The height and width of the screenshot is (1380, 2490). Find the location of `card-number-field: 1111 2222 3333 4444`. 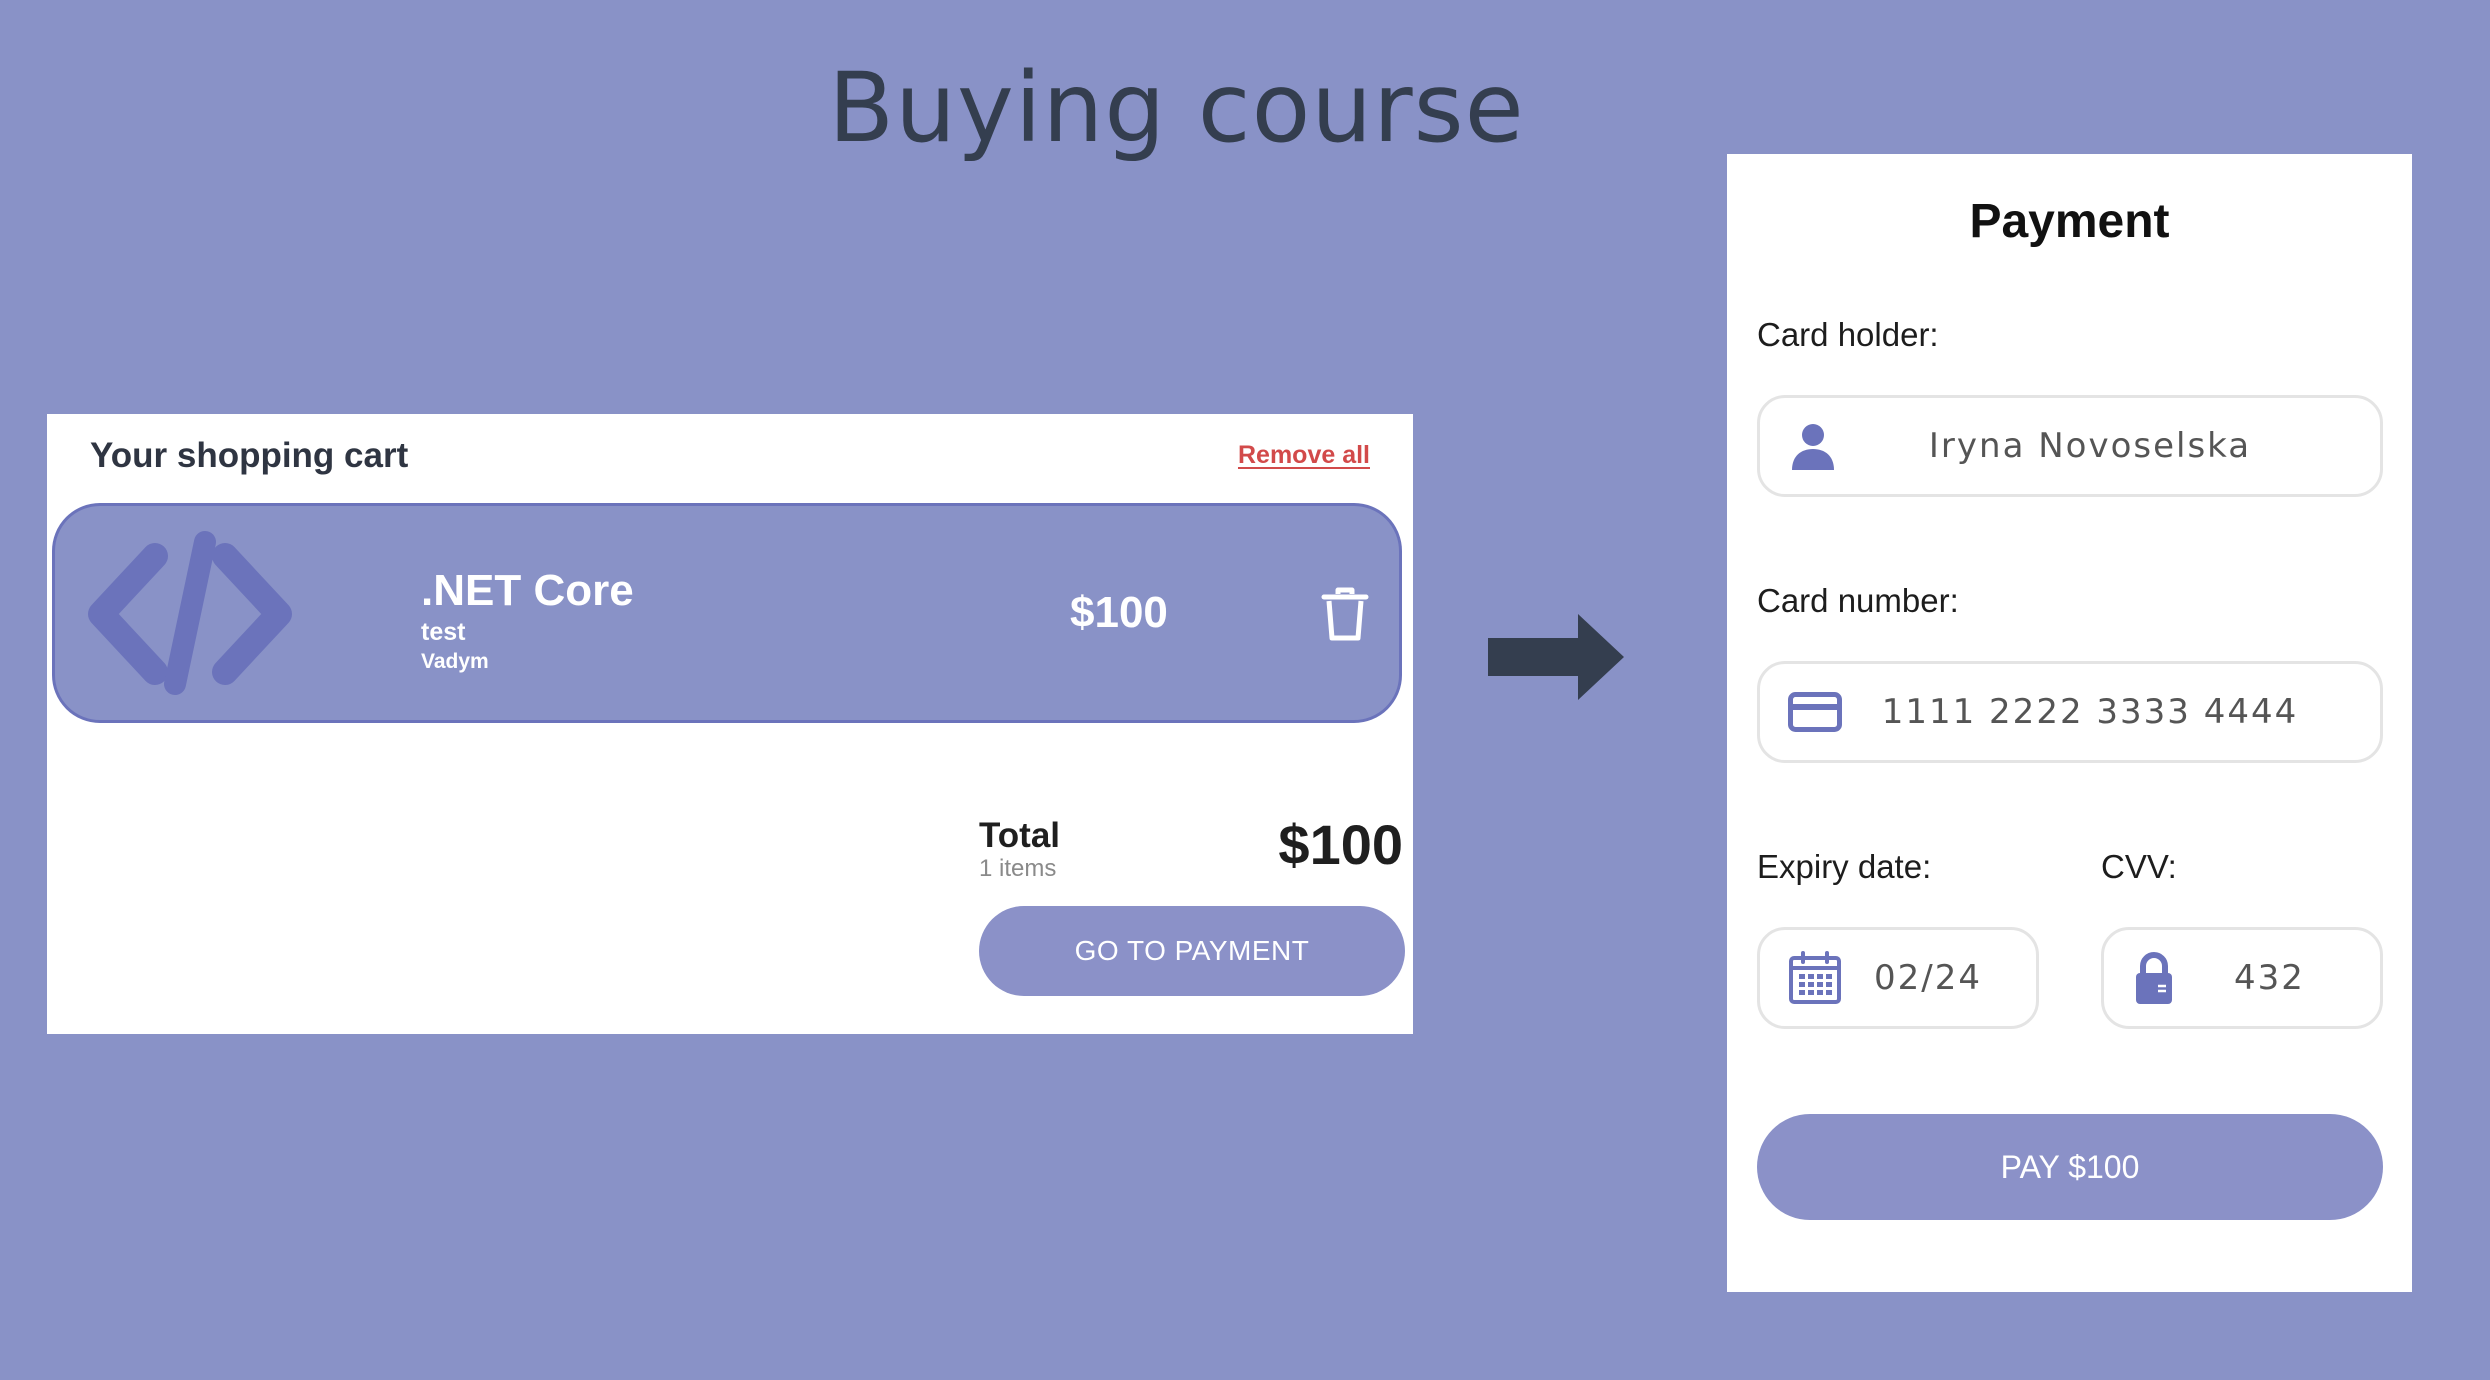

card-number-field: 1111 2222 3333 4444 is located at coordinates (2070, 712).